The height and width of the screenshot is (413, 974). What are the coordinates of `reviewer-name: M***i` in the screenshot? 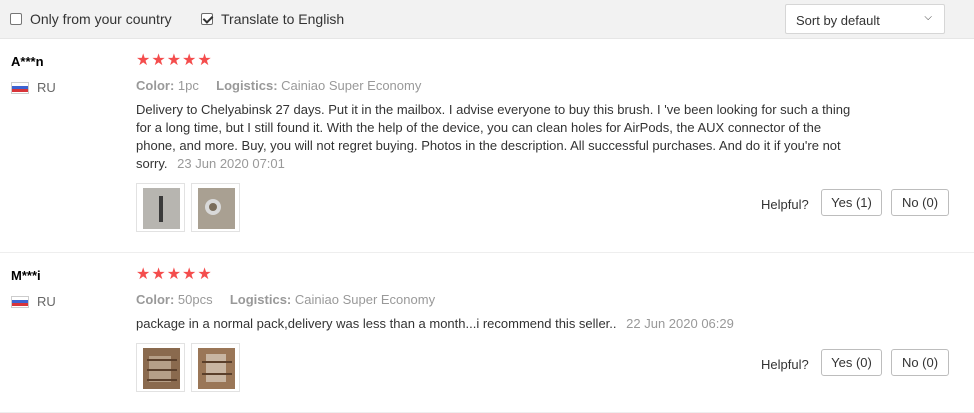 It's located at (26, 275).